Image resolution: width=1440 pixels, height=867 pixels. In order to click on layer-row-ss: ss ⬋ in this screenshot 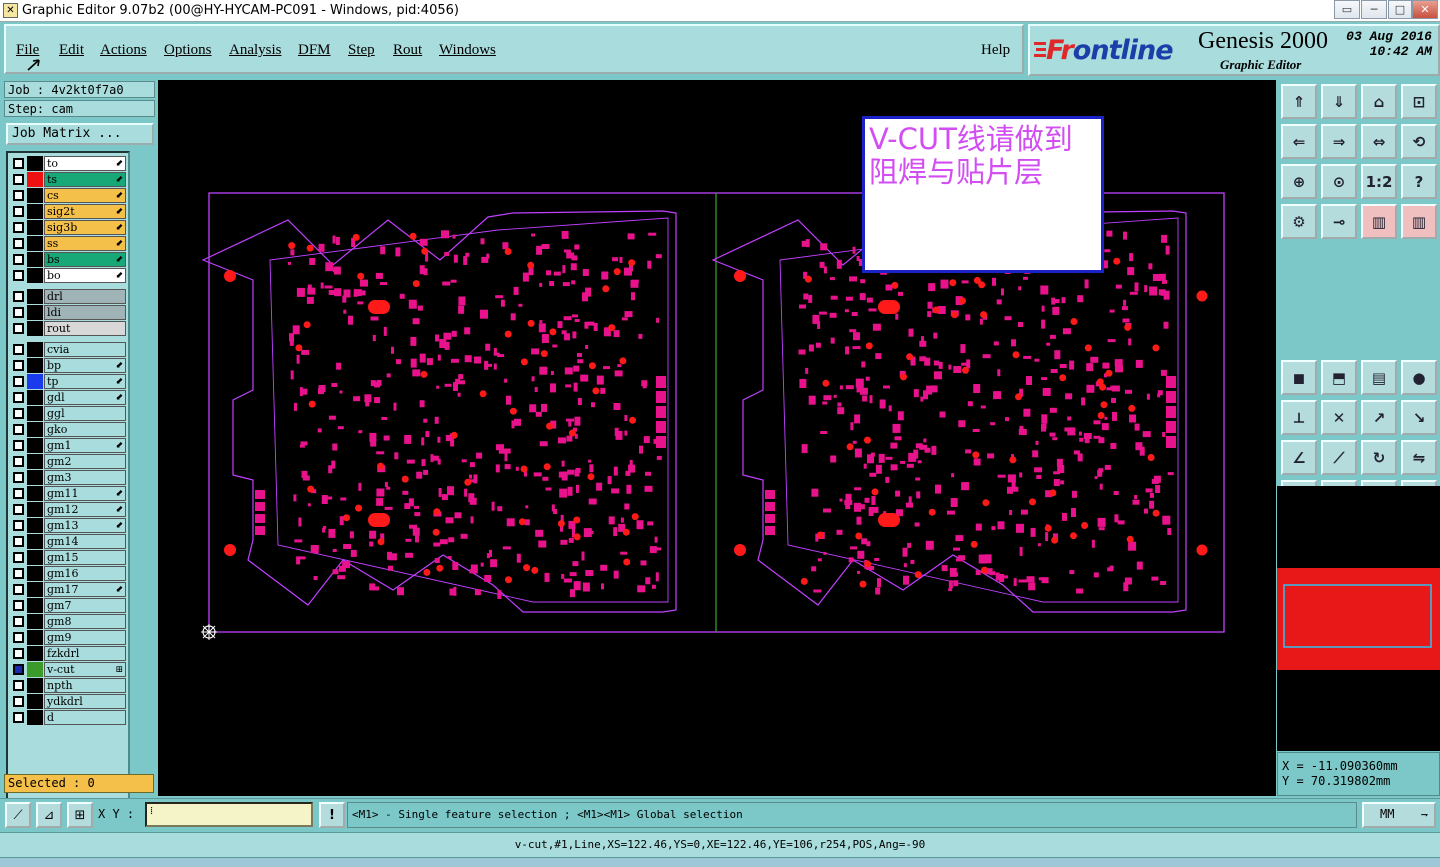, I will do `click(69, 243)`.